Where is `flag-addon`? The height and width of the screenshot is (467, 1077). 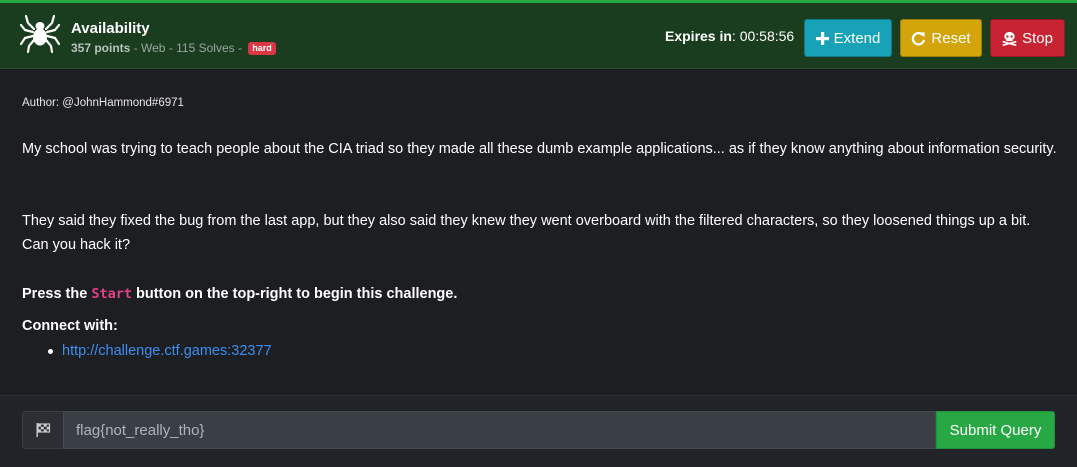 flag-addon is located at coordinates (42, 430).